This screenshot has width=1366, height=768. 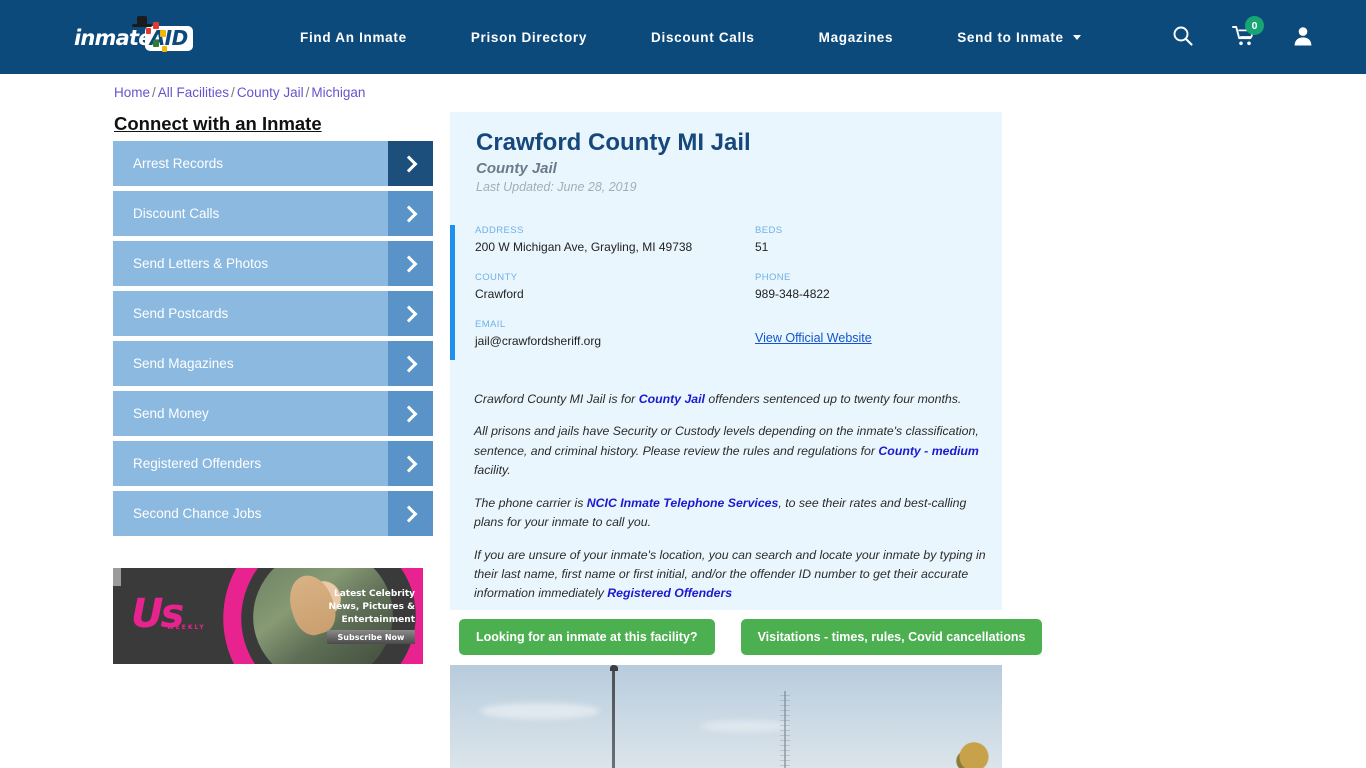 I want to click on logo-aid-badge: AID, so click(x=168, y=38).